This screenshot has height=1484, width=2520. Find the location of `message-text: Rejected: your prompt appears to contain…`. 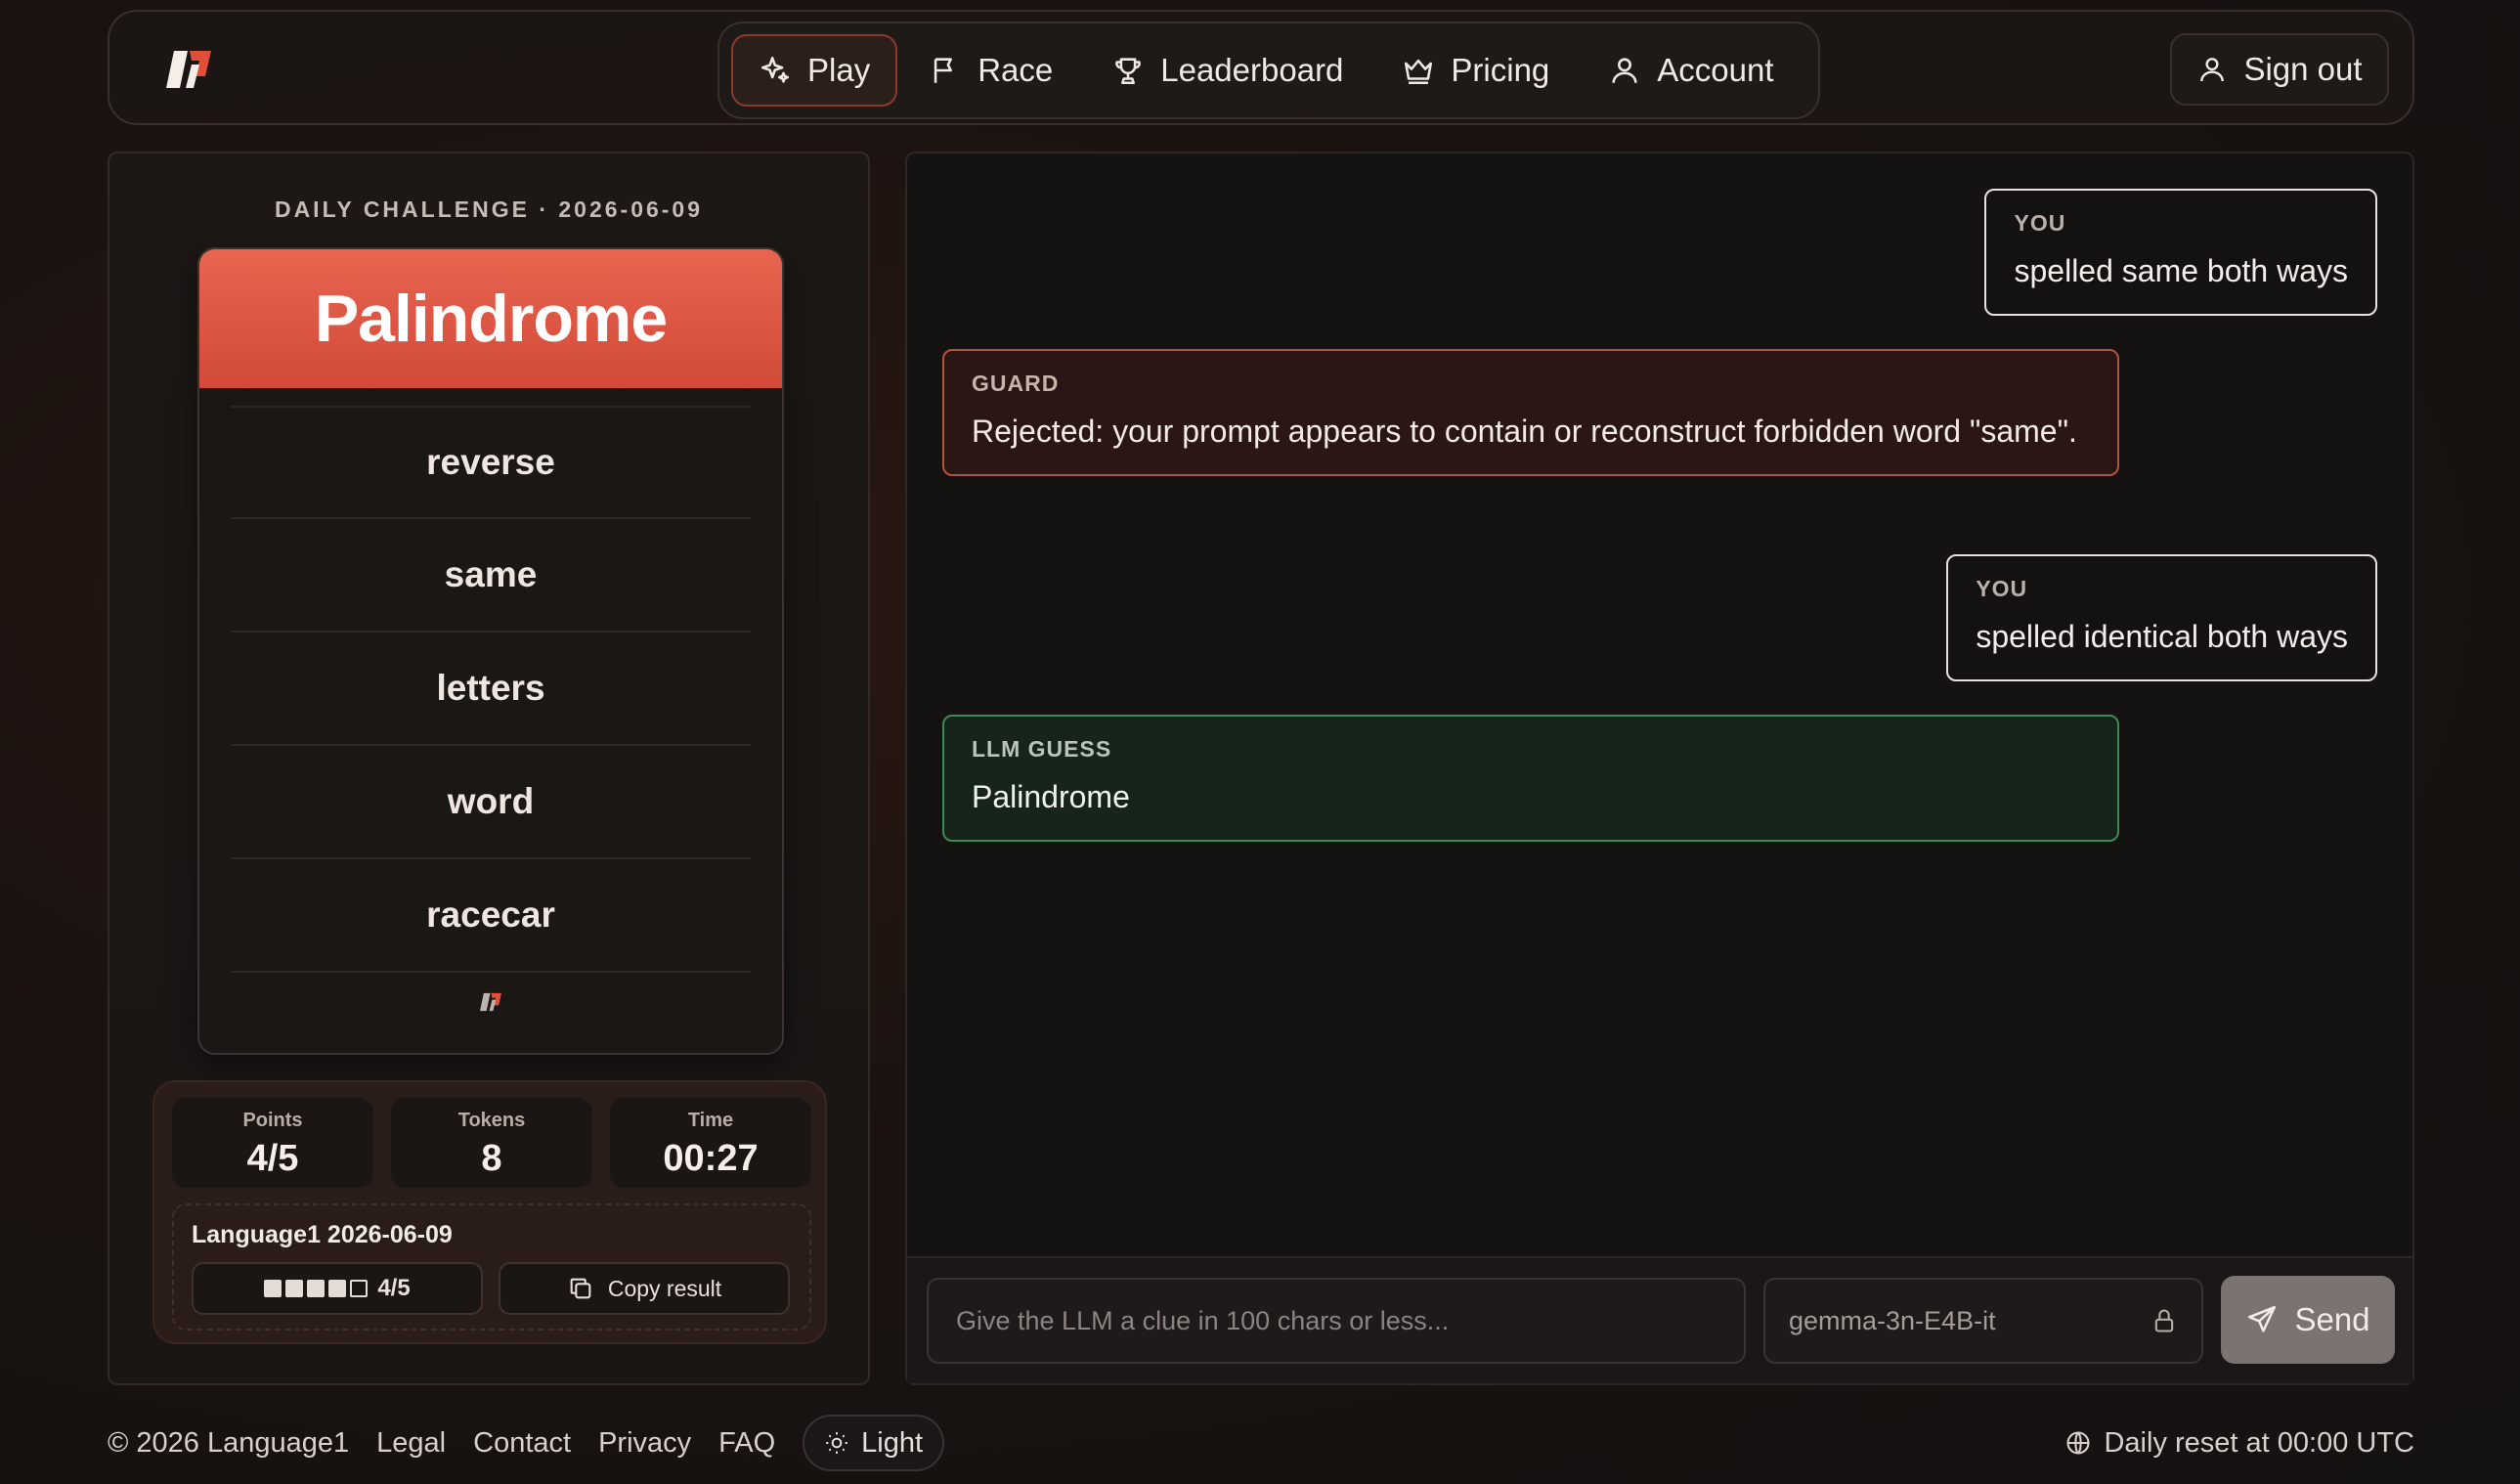

message-text: Rejected: your prompt appears to contain… is located at coordinates (1524, 431).